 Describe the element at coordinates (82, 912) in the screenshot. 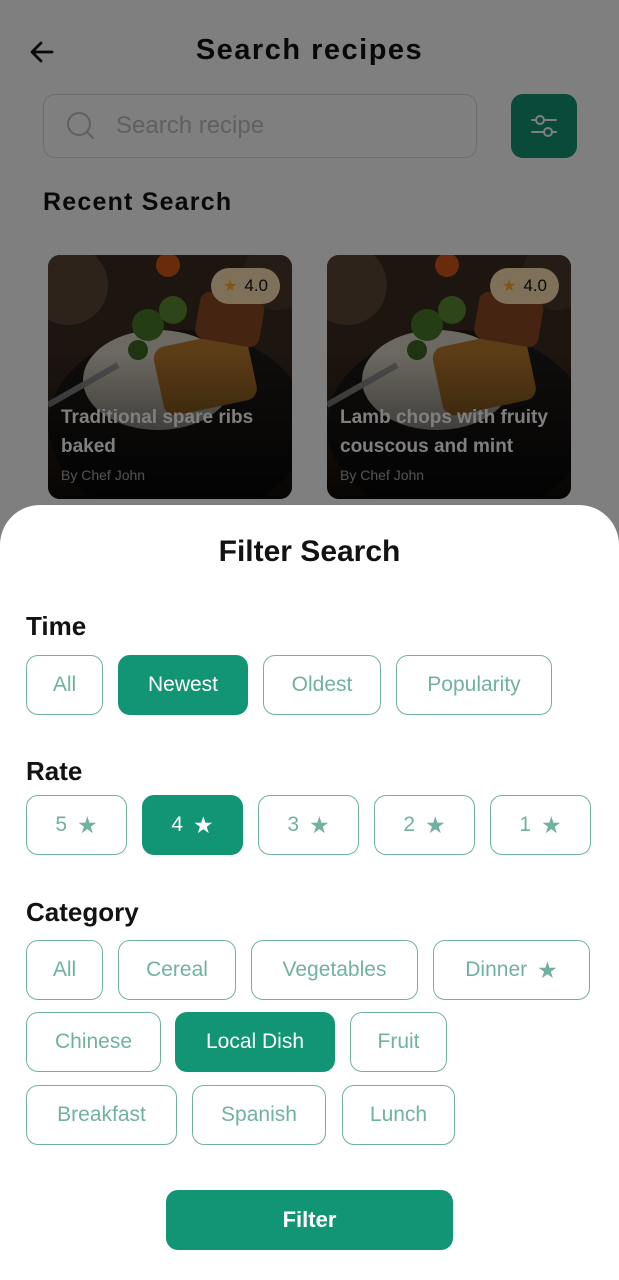

I see `category-label: Category` at that location.